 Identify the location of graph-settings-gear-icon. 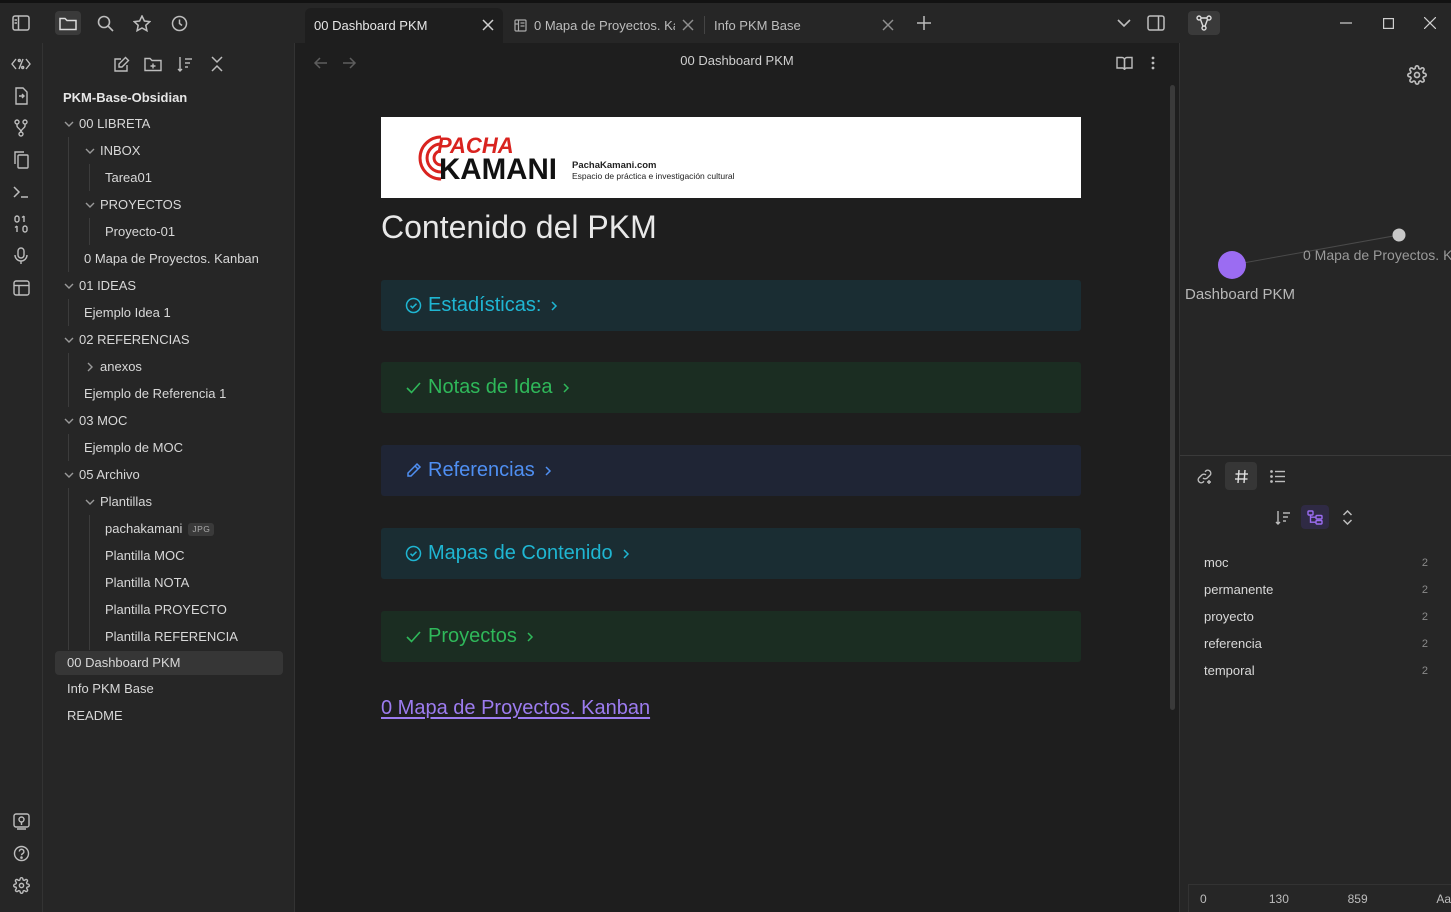
(1417, 75).